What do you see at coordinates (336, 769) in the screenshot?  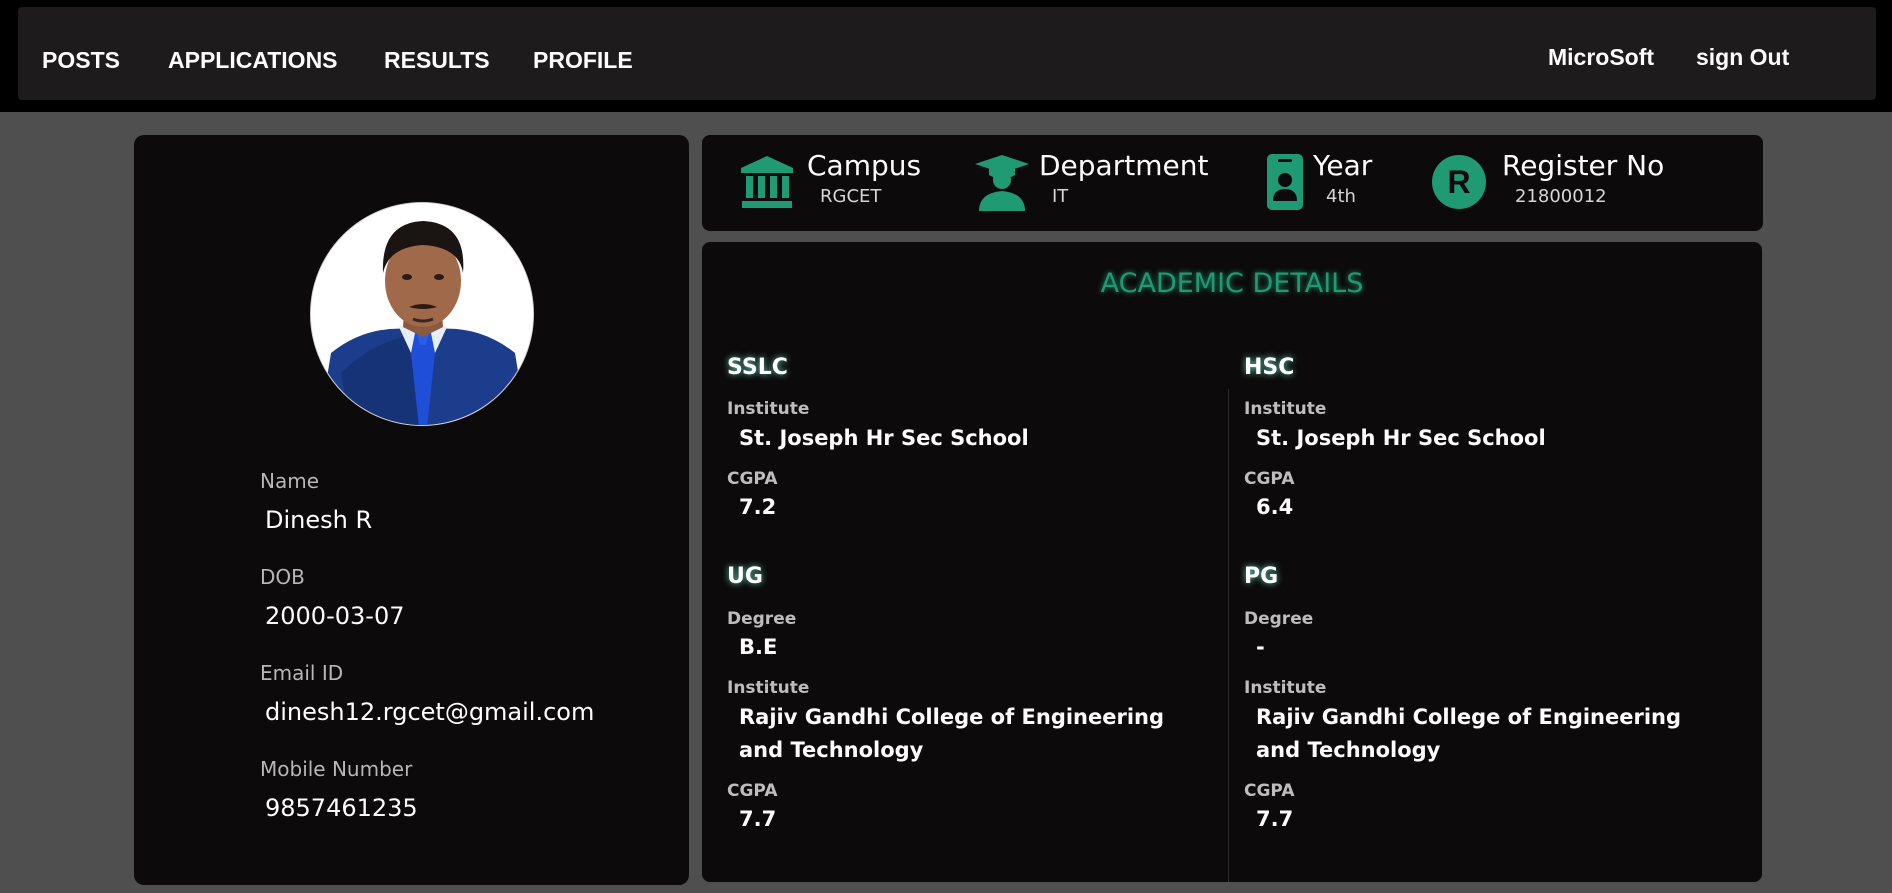 I see `mobile-label: Mobile Number` at bounding box center [336, 769].